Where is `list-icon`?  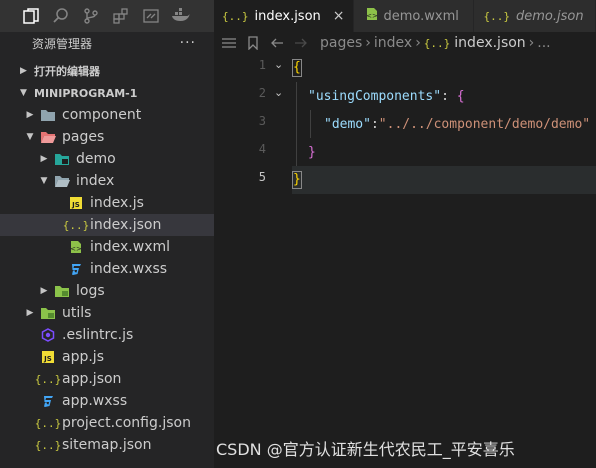
list-icon is located at coordinates (229, 43).